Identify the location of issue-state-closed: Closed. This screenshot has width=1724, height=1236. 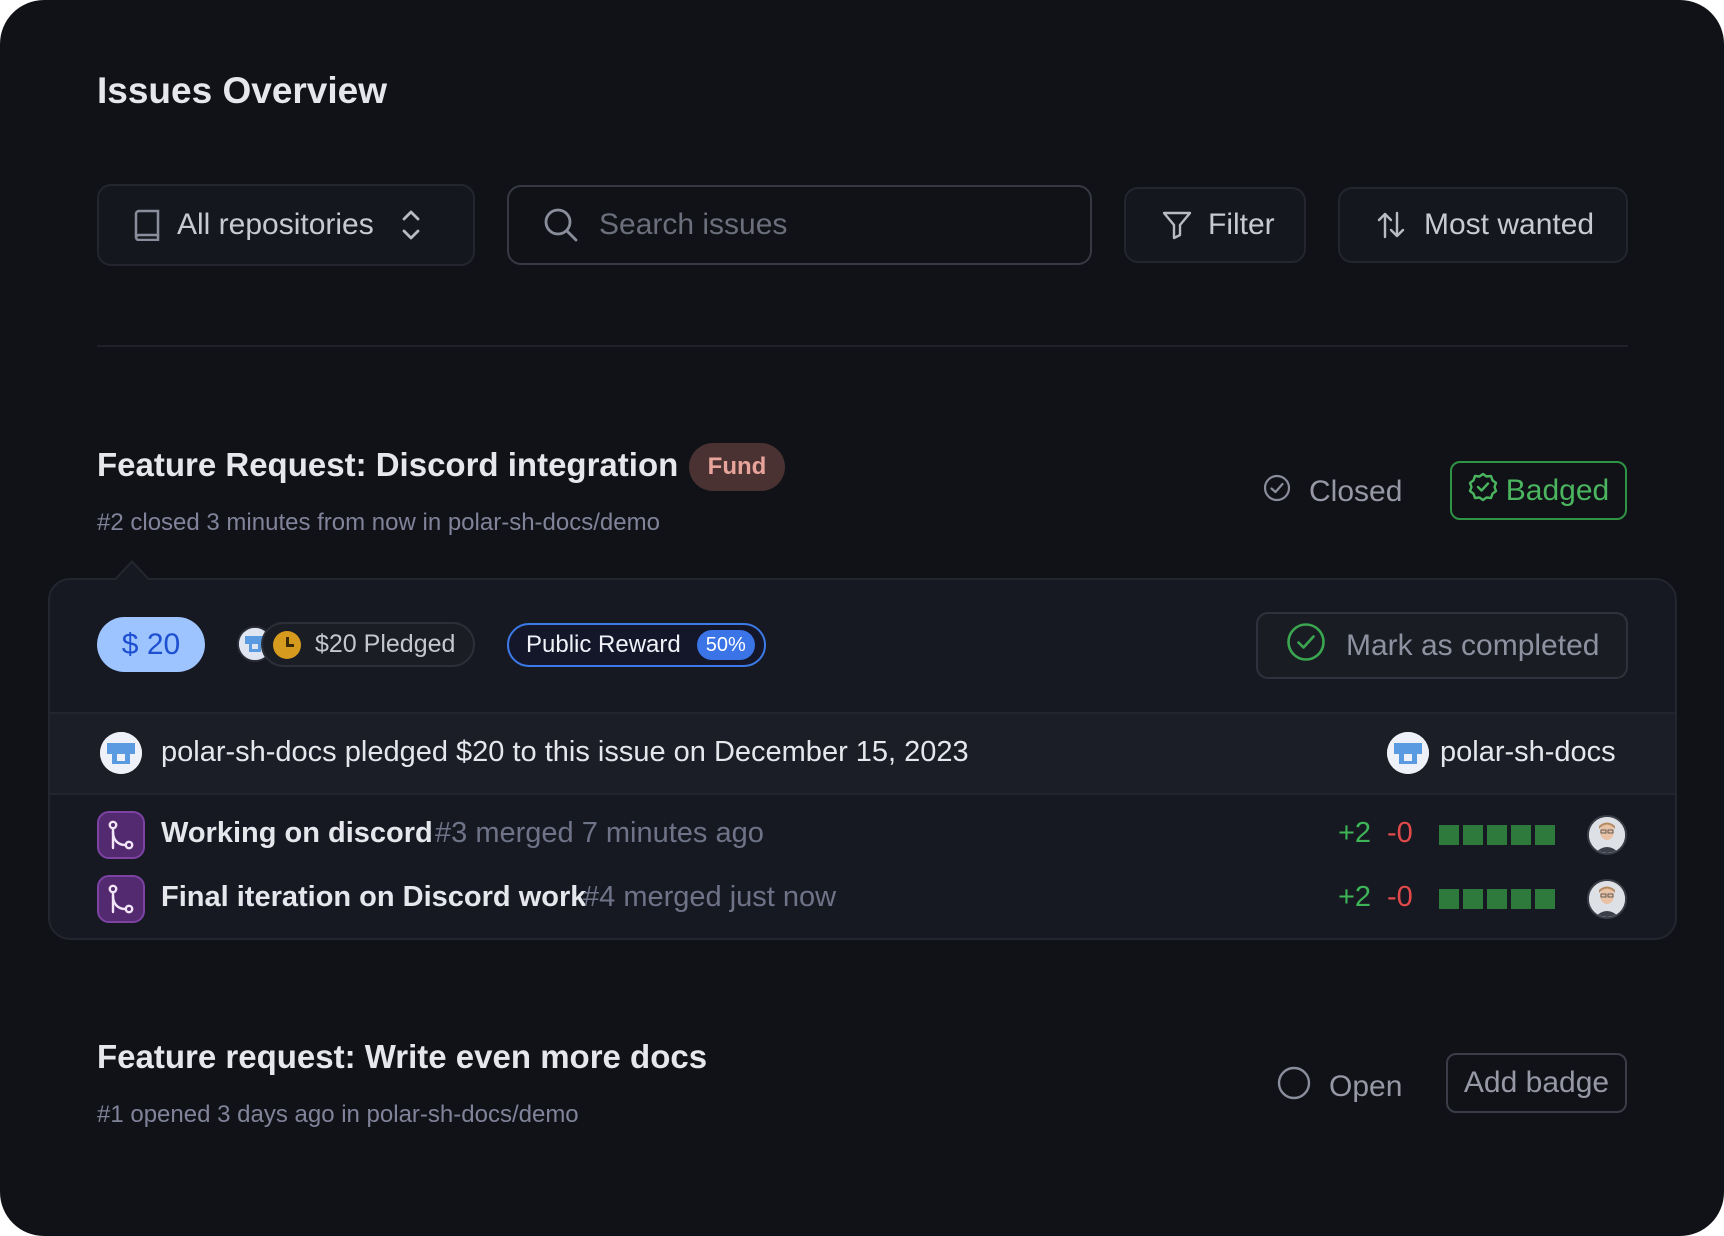
(1332, 492).